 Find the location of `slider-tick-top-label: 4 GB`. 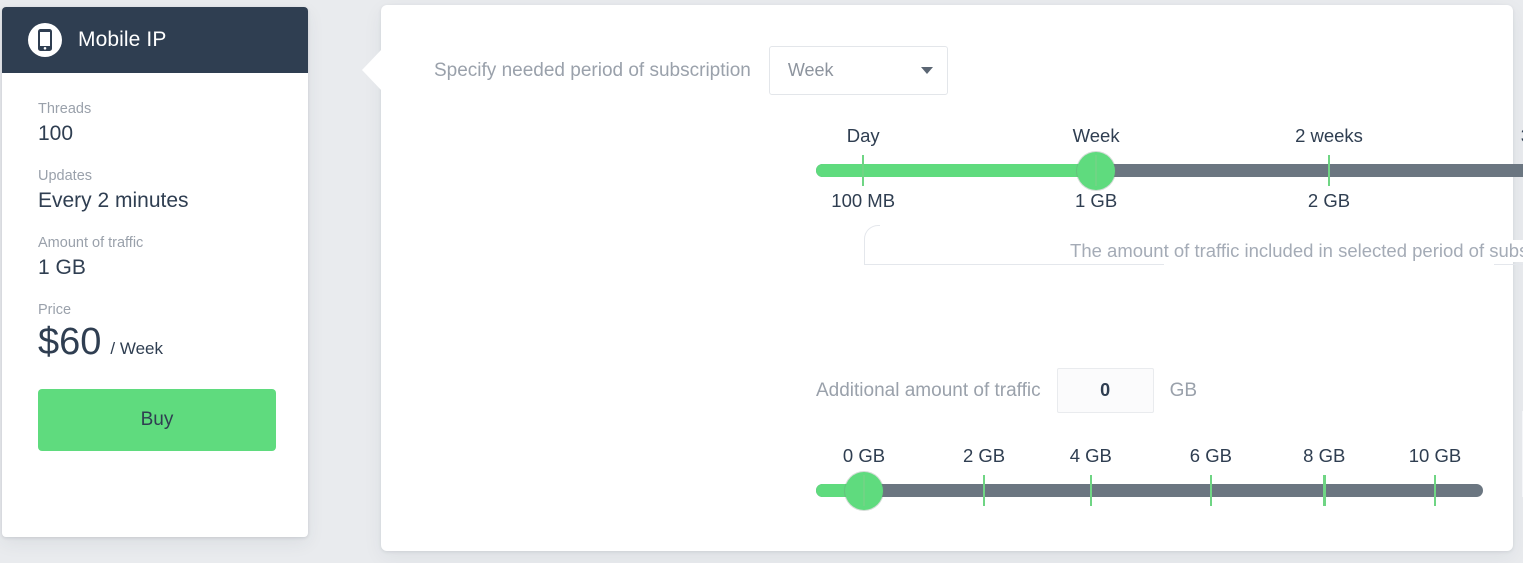

slider-tick-top-label: 4 GB is located at coordinates (1090, 455).